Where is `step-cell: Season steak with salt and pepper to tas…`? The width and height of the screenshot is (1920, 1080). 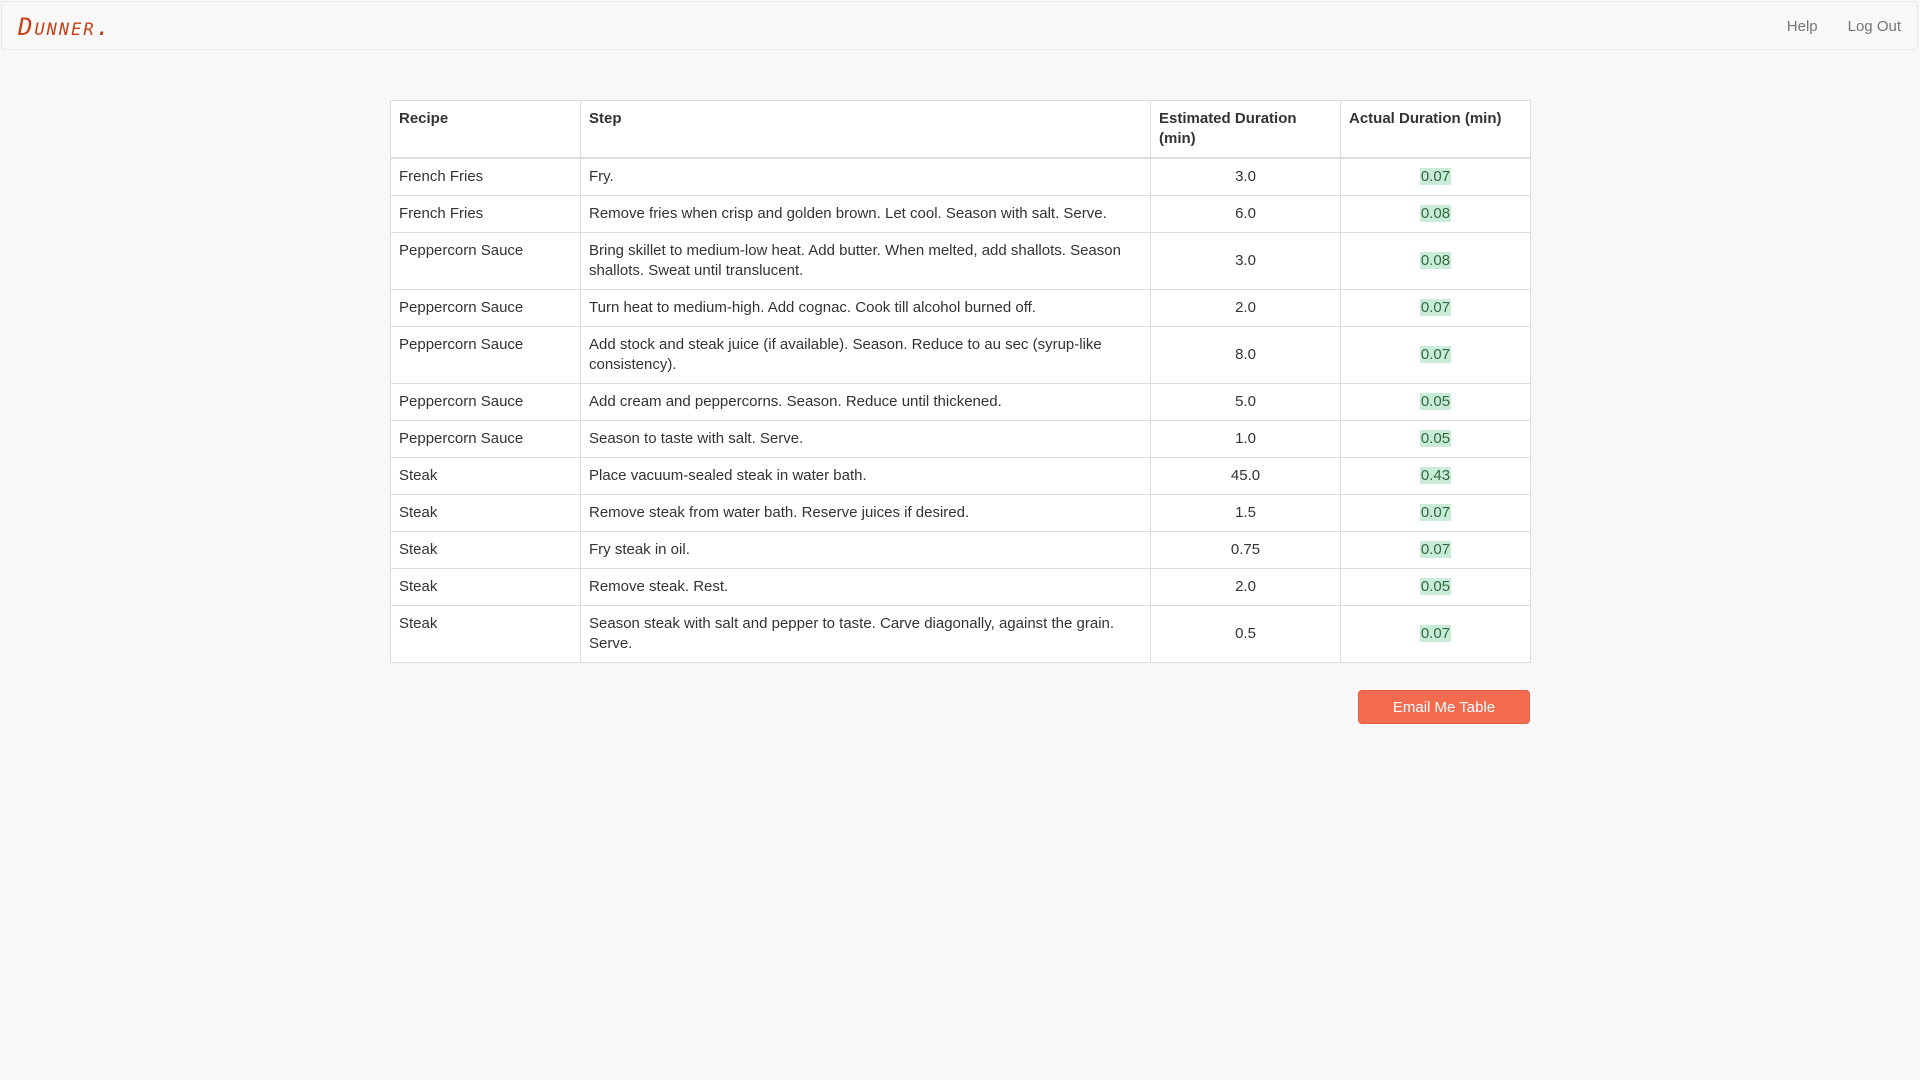
step-cell: Season steak with salt and pepper to tas… is located at coordinates (865, 634).